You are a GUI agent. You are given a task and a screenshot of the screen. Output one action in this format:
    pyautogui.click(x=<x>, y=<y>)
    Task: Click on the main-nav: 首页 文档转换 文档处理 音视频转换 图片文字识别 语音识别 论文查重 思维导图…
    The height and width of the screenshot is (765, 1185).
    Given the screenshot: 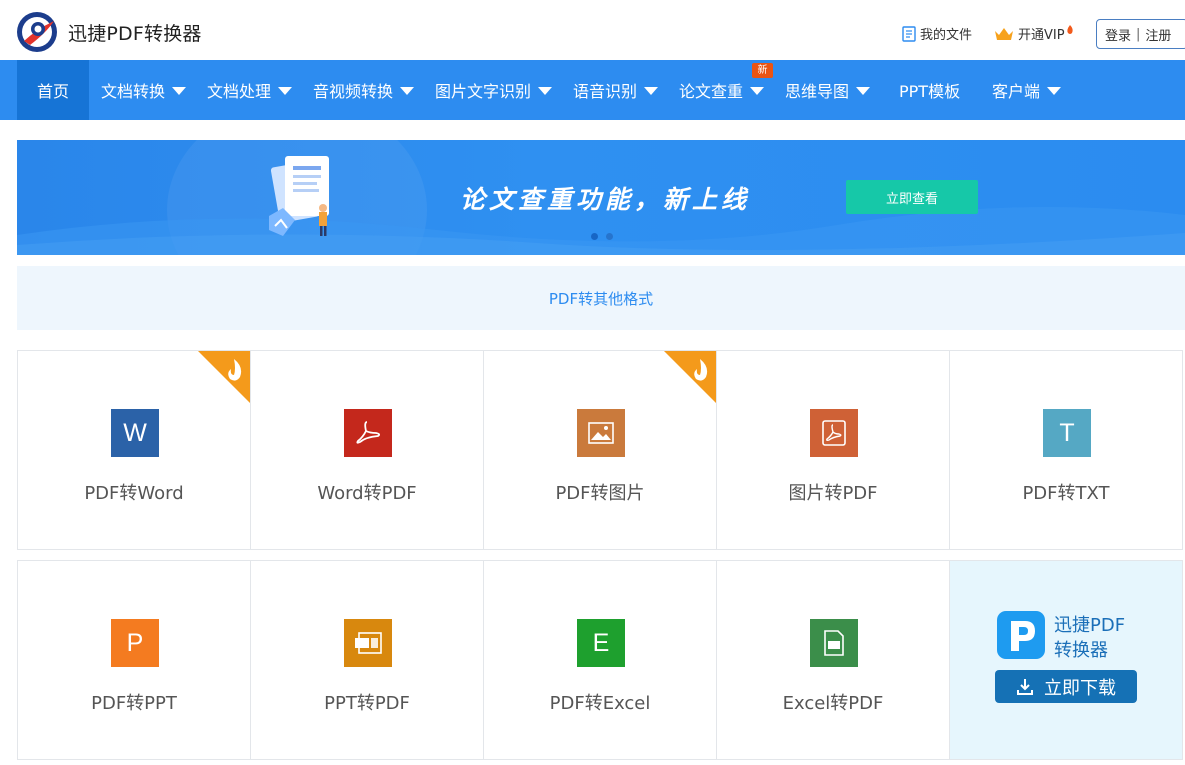 What is the action you would take?
    pyautogui.click(x=592, y=90)
    